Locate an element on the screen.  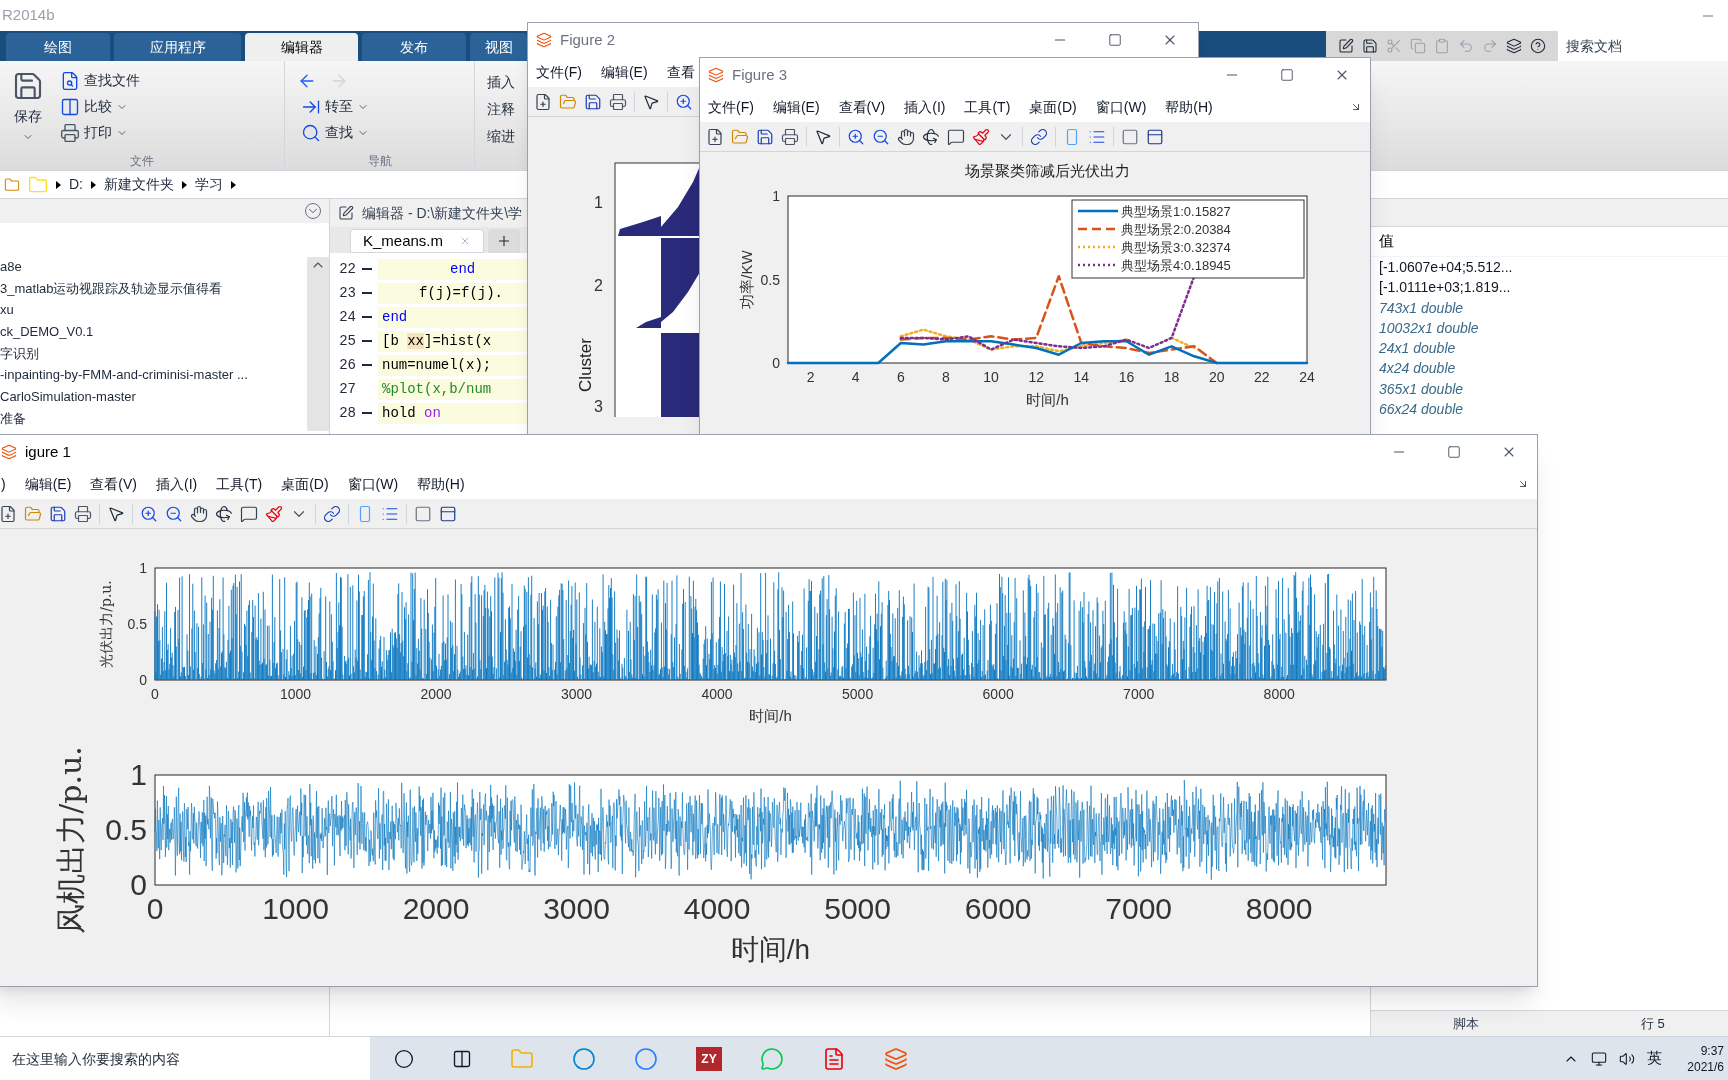
help-icon is located at coordinates (1538, 46).